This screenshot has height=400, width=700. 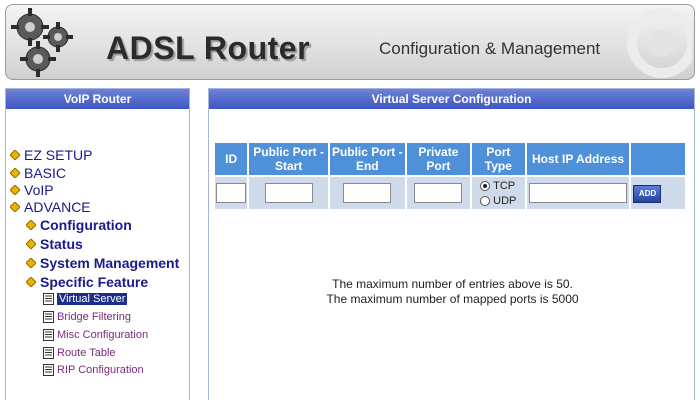 I want to click on nav-item-virtual-server: Virtual Server, so click(x=85, y=299).